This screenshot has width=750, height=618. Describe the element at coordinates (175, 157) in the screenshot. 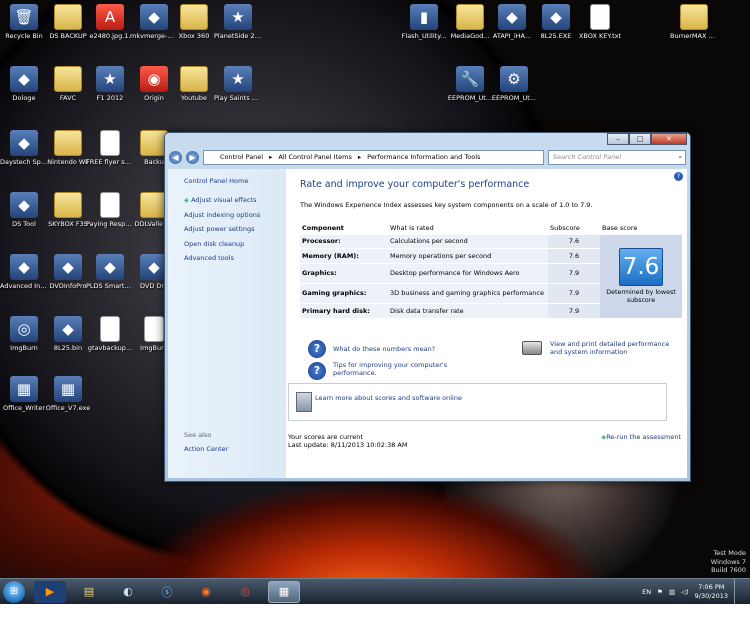

I see `back-button: ◀` at that location.